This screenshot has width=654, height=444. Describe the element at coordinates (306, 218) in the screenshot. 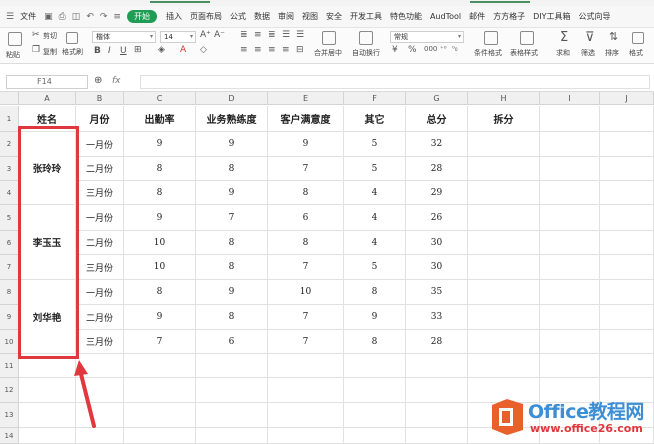

I see `table-cell: 6` at that location.